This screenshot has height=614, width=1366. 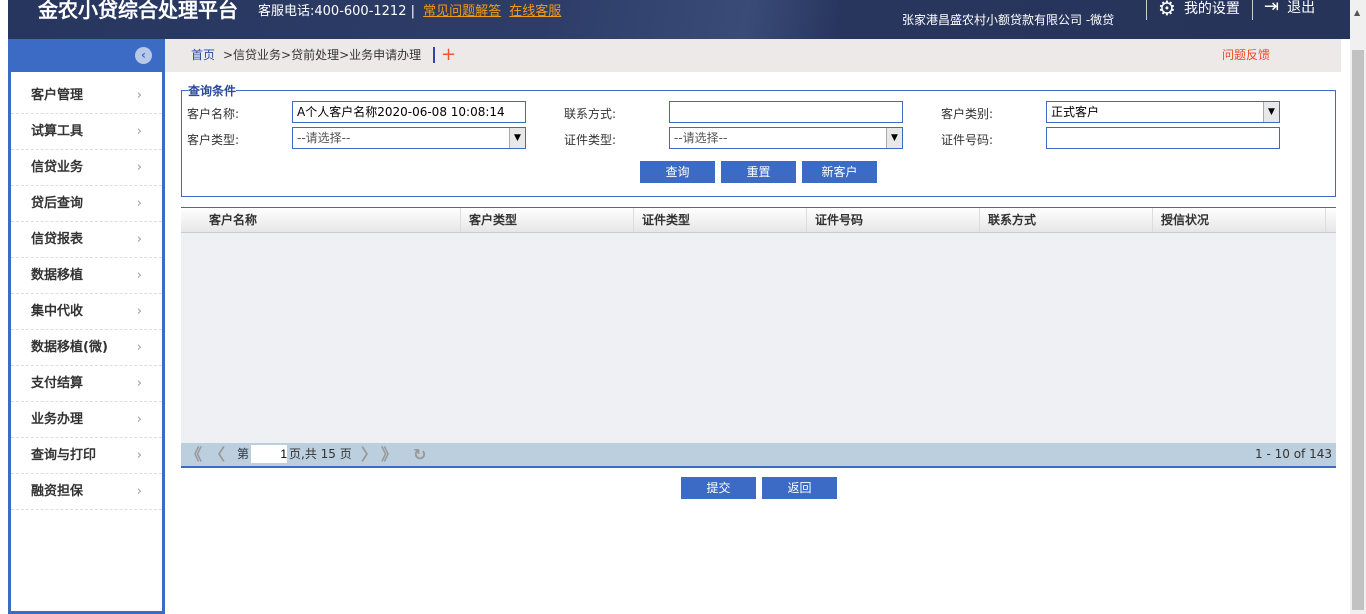 What do you see at coordinates (409, 138) in the screenshot?
I see `customer-type-select: --请选择-- ▼` at bounding box center [409, 138].